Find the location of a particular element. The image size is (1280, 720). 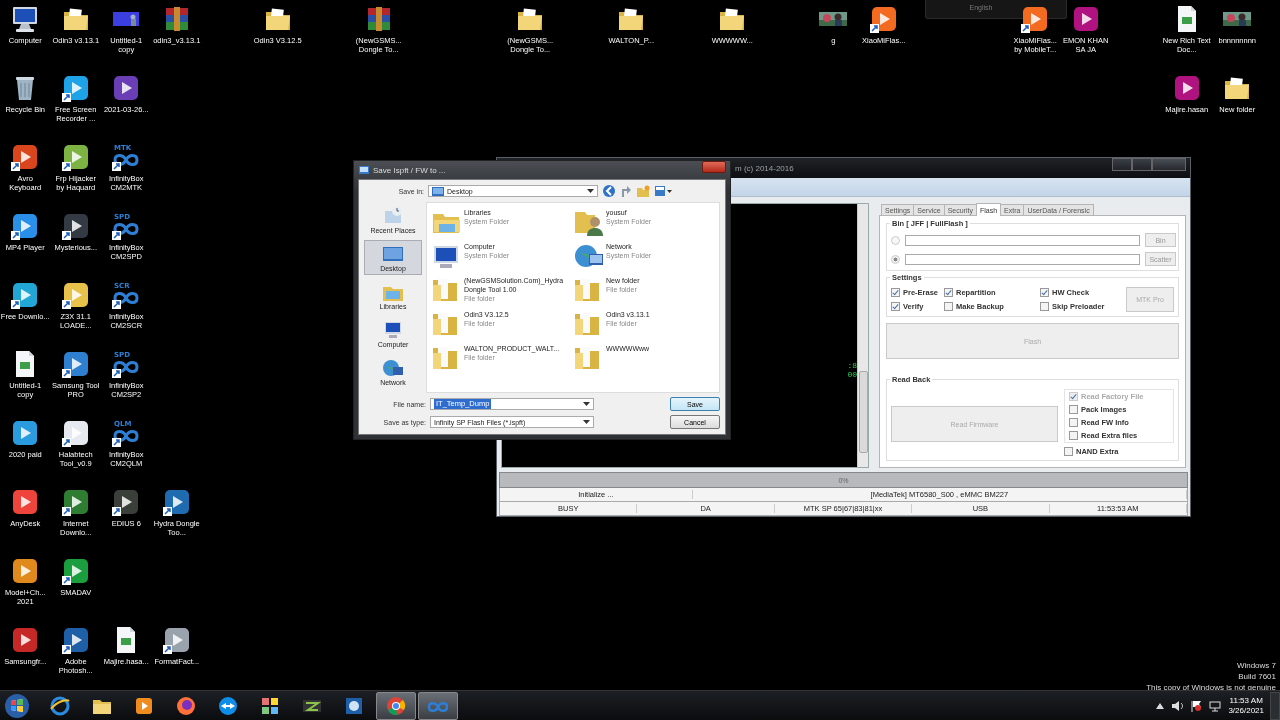

view-menu-icon is located at coordinates (663, 191).